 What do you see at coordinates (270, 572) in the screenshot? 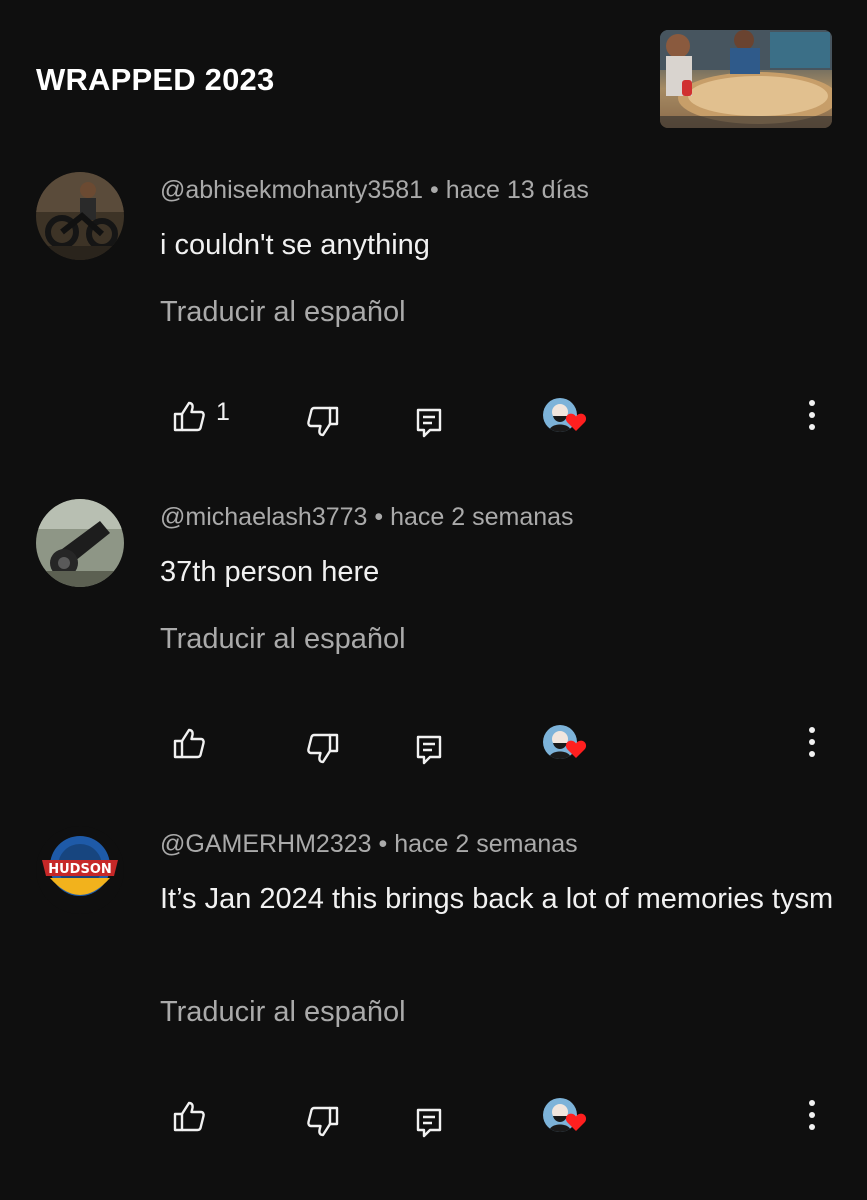
I see `comment-text: 37th person here` at bounding box center [270, 572].